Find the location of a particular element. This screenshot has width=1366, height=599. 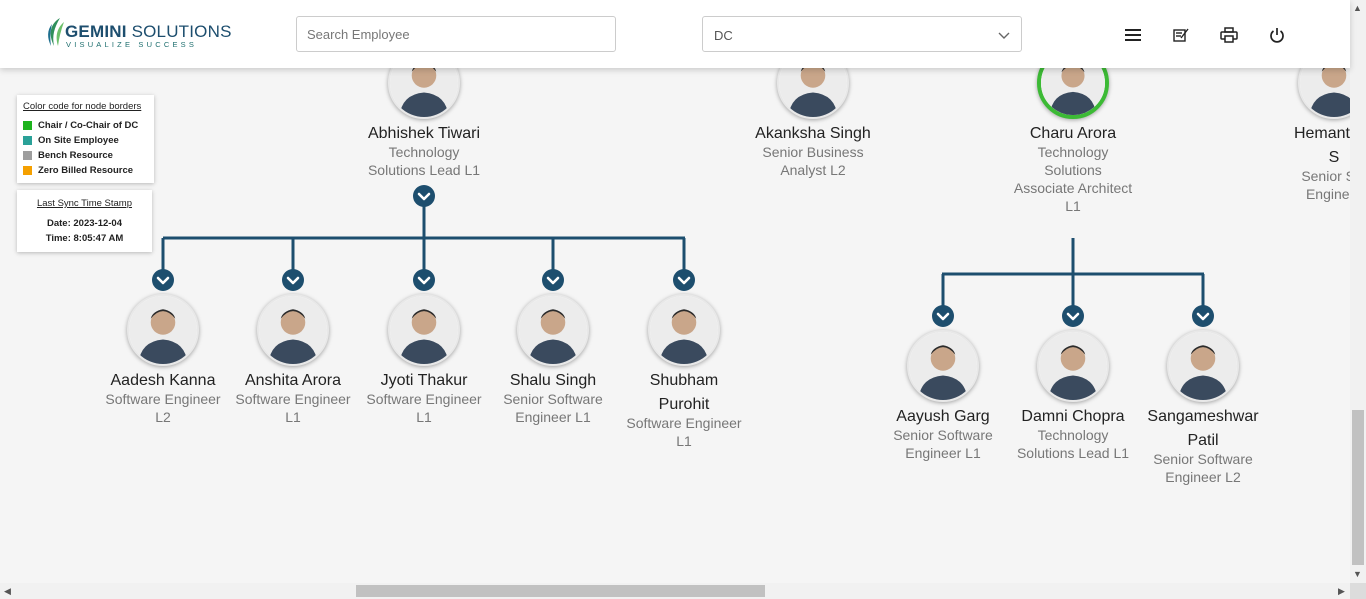

sync-title: Last Sync Time Stamp is located at coordinates (84, 203).